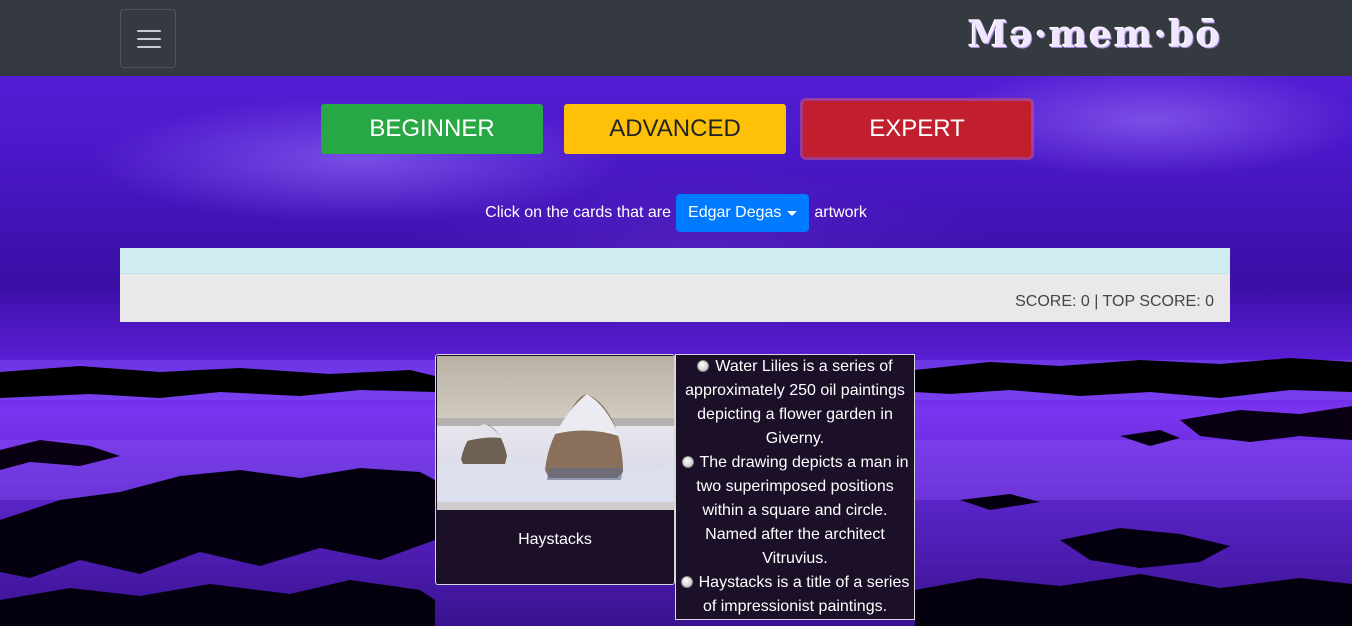 This screenshot has width=1352, height=626. I want to click on instruction-prefix: Click on the cards that are, so click(578, 212).